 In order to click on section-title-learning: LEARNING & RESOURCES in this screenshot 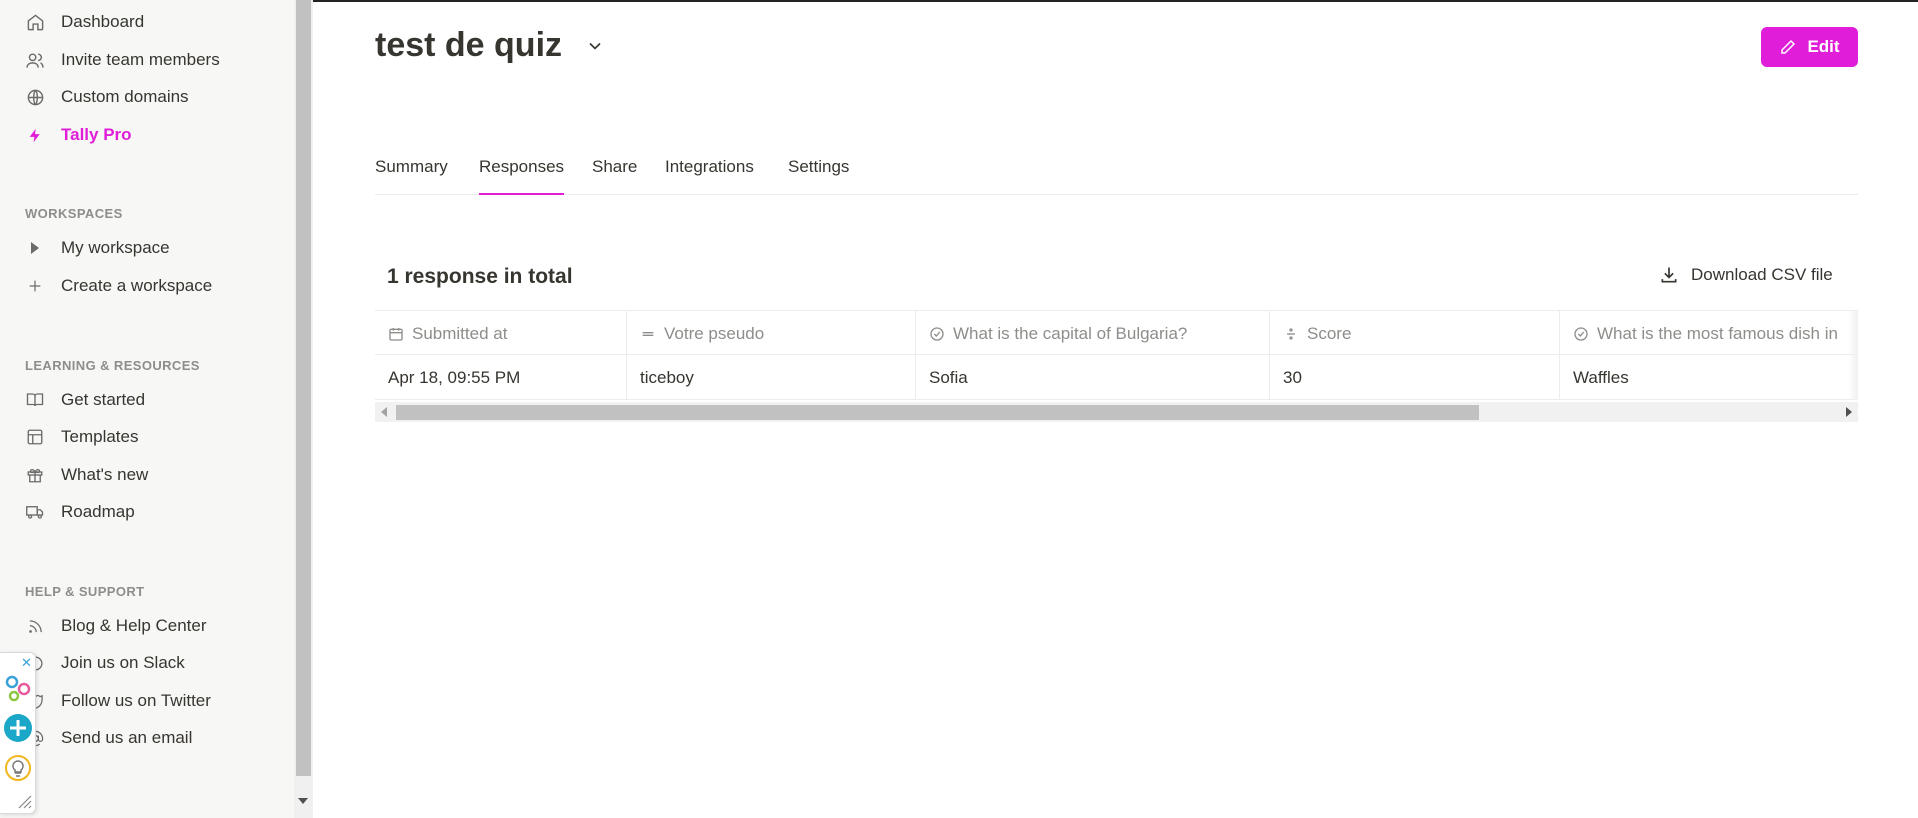, I will do `click(112, 365)`.